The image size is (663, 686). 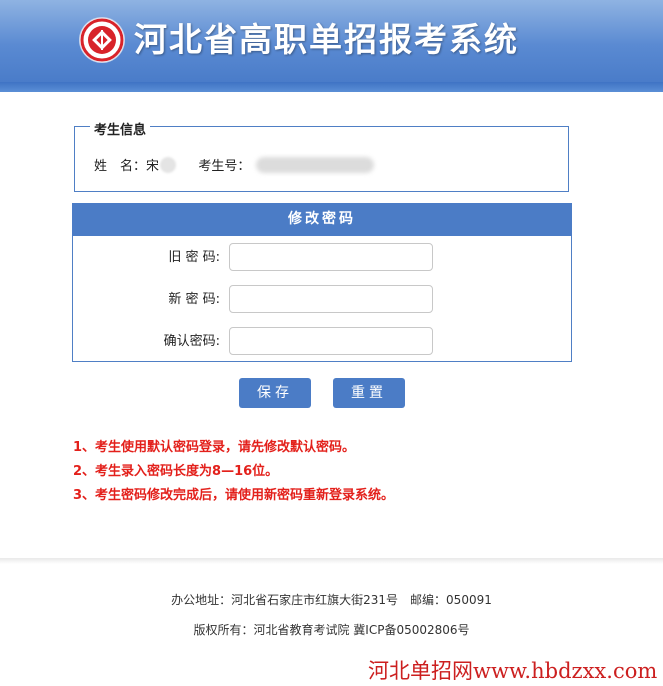 What do you see at coordinates (224, 166) in the screenshot?
I see `exam-number-label: 考生号：` at bounding box center [224, 166].